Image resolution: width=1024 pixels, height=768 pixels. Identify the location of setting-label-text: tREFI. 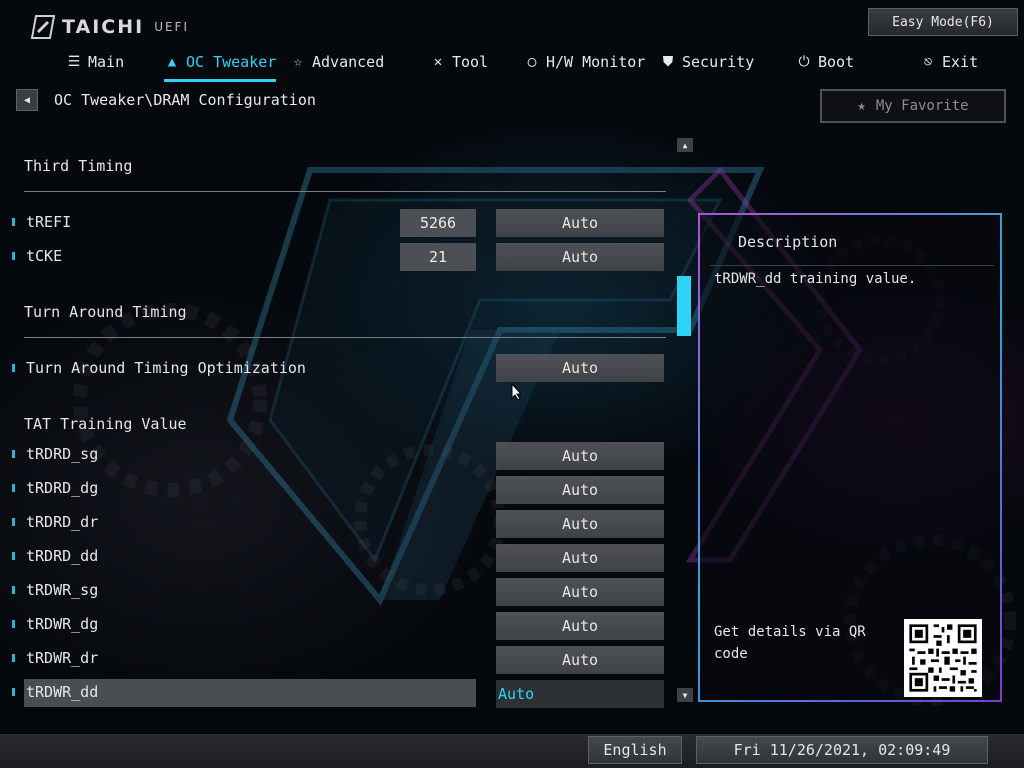
(49, 222).